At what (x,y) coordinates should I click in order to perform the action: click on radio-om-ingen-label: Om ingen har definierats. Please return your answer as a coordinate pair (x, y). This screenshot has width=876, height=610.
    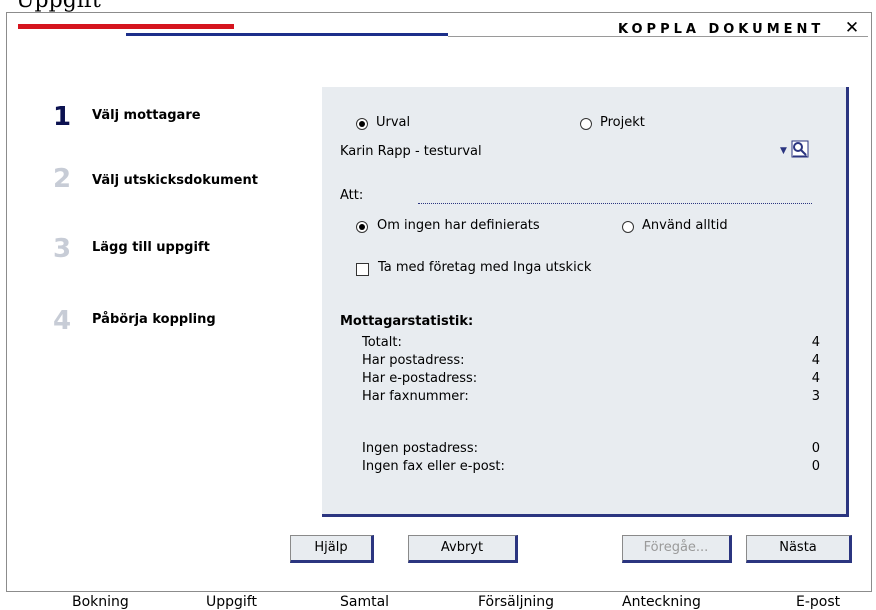
    Looking at the image, I should click on (458, 225).